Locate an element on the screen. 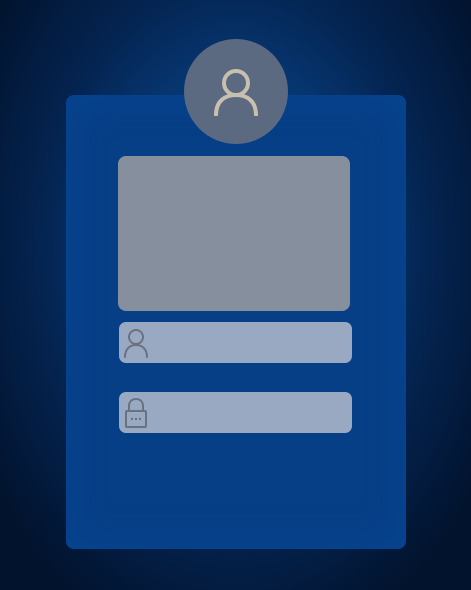  user-avatar is located at coordinates (236, 91).